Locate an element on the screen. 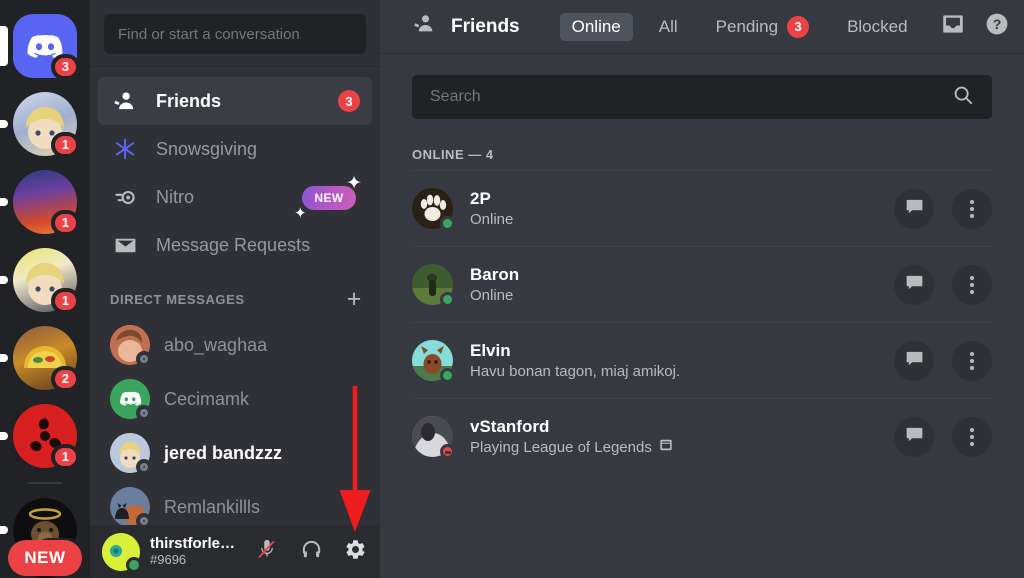  tab-label: All is located at coordinates (668, 26).